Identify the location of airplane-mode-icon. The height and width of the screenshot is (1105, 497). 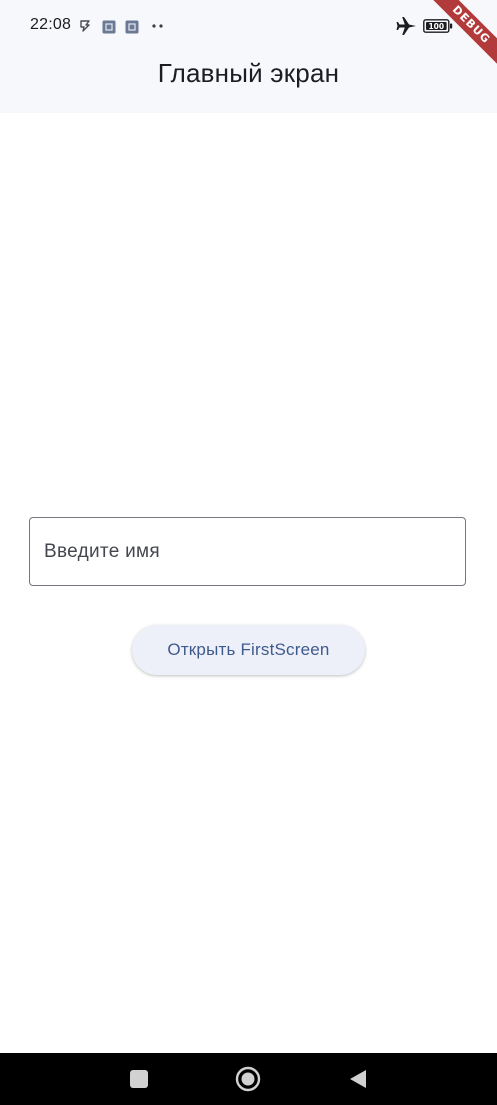
(406, 26).